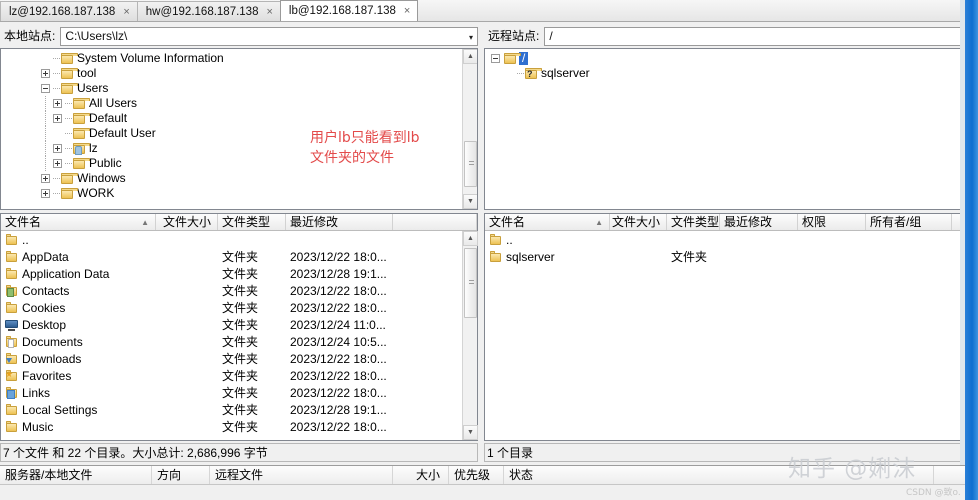 The height and width of the screenshot is (500, 978). What do you see at coordinates (30, 36) in the screenshot?
I see `local-site-label: 本地站点:` at bounding box center [30, 36].